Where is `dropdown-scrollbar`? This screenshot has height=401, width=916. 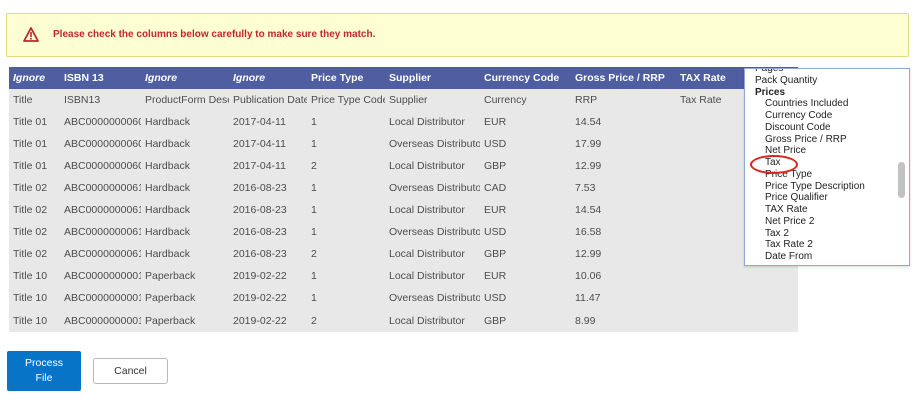 dropdown-scrollbar is located at coordinates (902, 167).